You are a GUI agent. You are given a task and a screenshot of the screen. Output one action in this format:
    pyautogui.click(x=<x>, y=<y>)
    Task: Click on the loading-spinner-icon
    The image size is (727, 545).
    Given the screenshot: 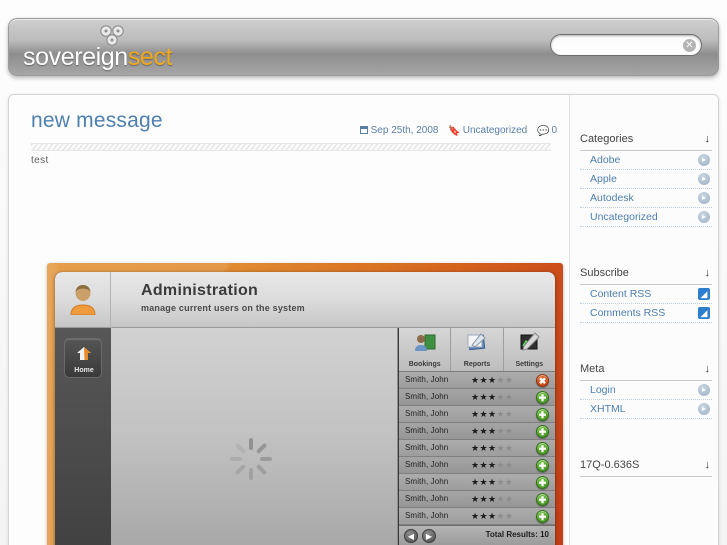 What is the action you would take?
    pyautogui.click(x=251, y=459)
    